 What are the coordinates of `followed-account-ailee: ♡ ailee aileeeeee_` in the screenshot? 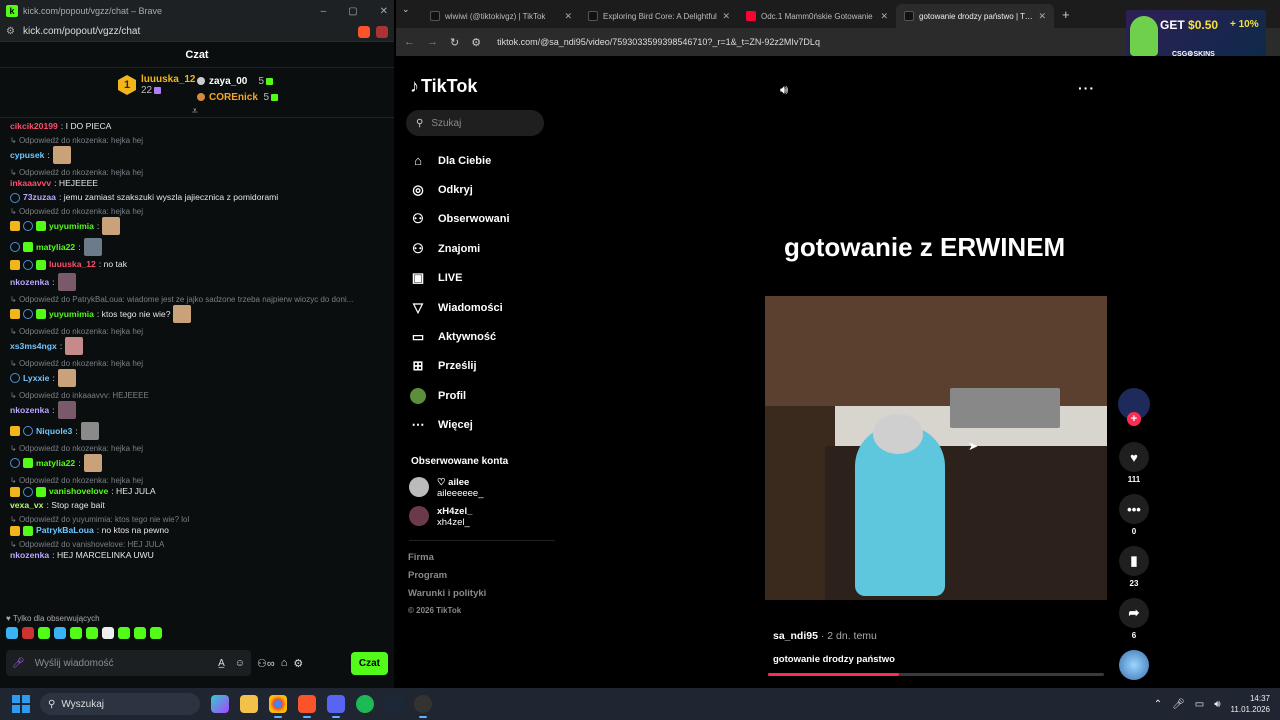 It's located at (446, 488).